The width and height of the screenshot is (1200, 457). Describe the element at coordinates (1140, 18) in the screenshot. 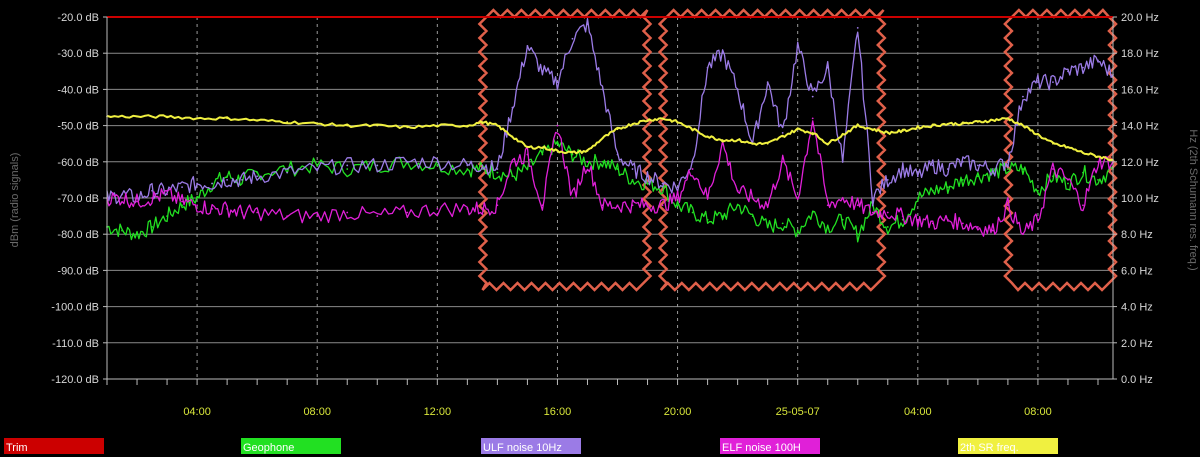

I see `y-tick-label-right: 20.0 Hz` at that location.